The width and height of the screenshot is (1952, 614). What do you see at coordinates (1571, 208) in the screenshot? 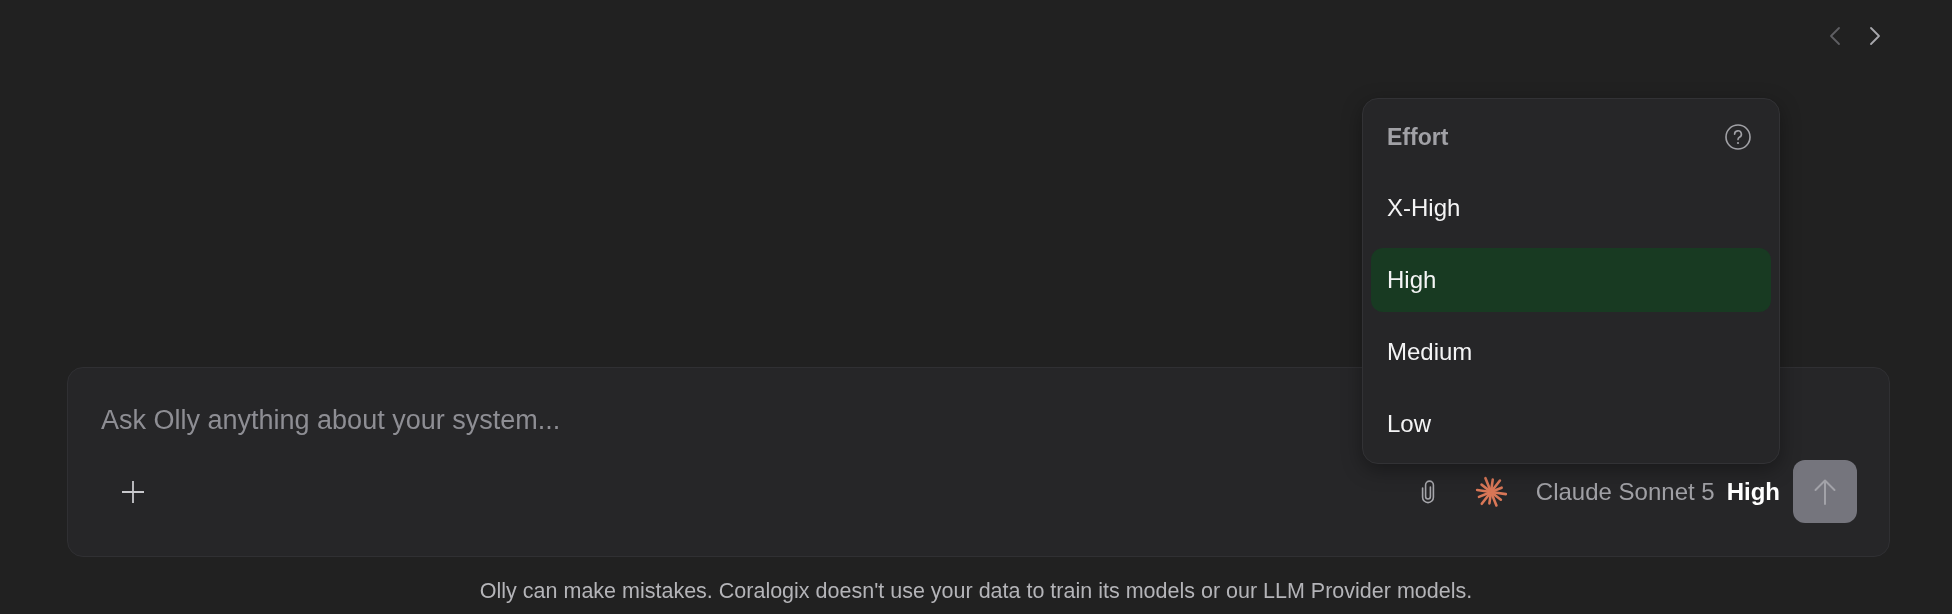
I see `menu-option: X-High` at bounding box center [1571, 208].